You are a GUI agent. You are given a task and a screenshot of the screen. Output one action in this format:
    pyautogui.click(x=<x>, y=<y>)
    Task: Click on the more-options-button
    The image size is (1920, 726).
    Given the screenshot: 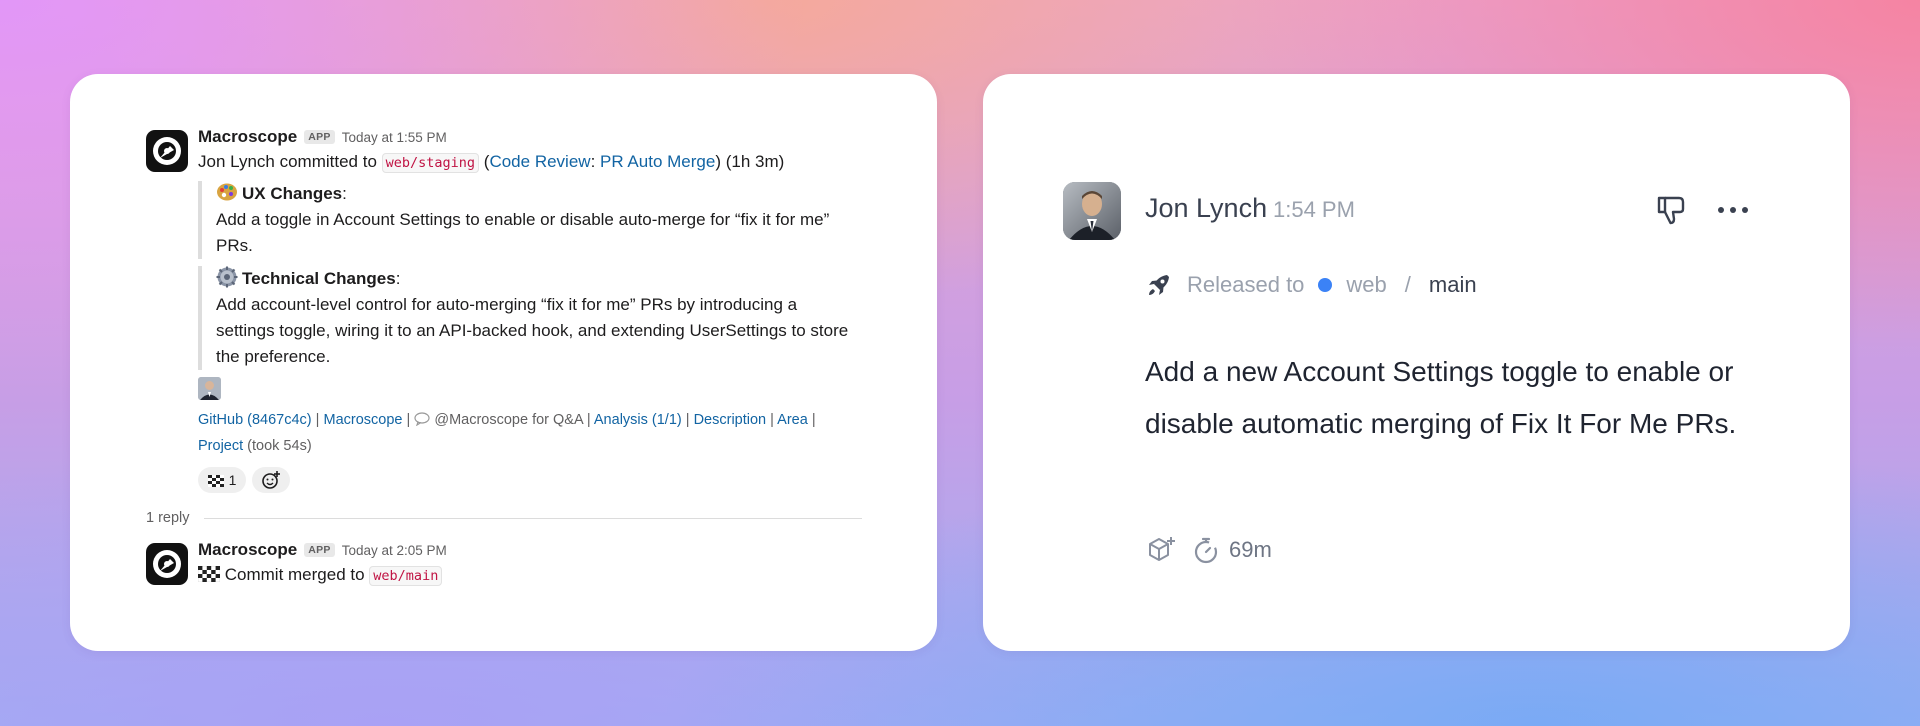 What is the action you would take?
    pyautogui.click(x=1733, y=210)
    